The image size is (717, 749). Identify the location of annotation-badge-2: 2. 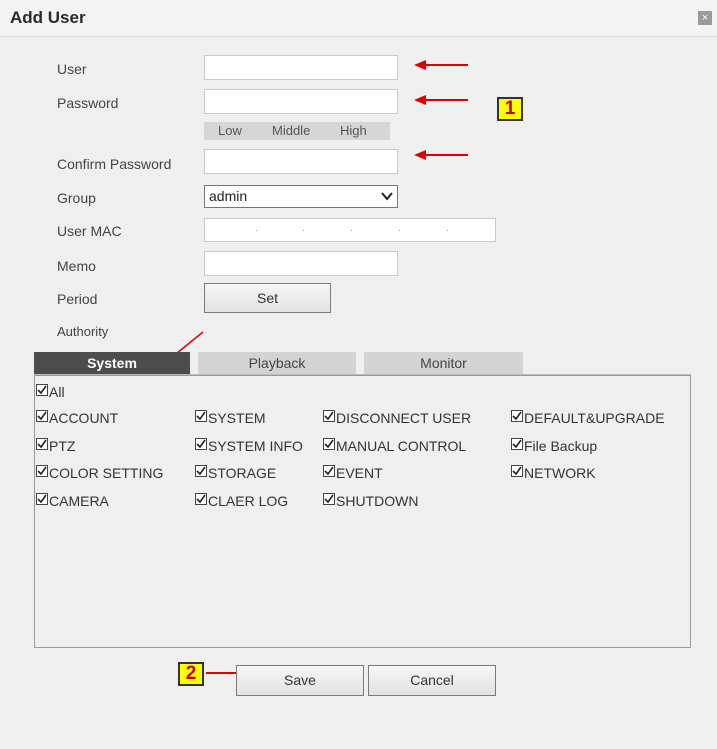
(191, 674).